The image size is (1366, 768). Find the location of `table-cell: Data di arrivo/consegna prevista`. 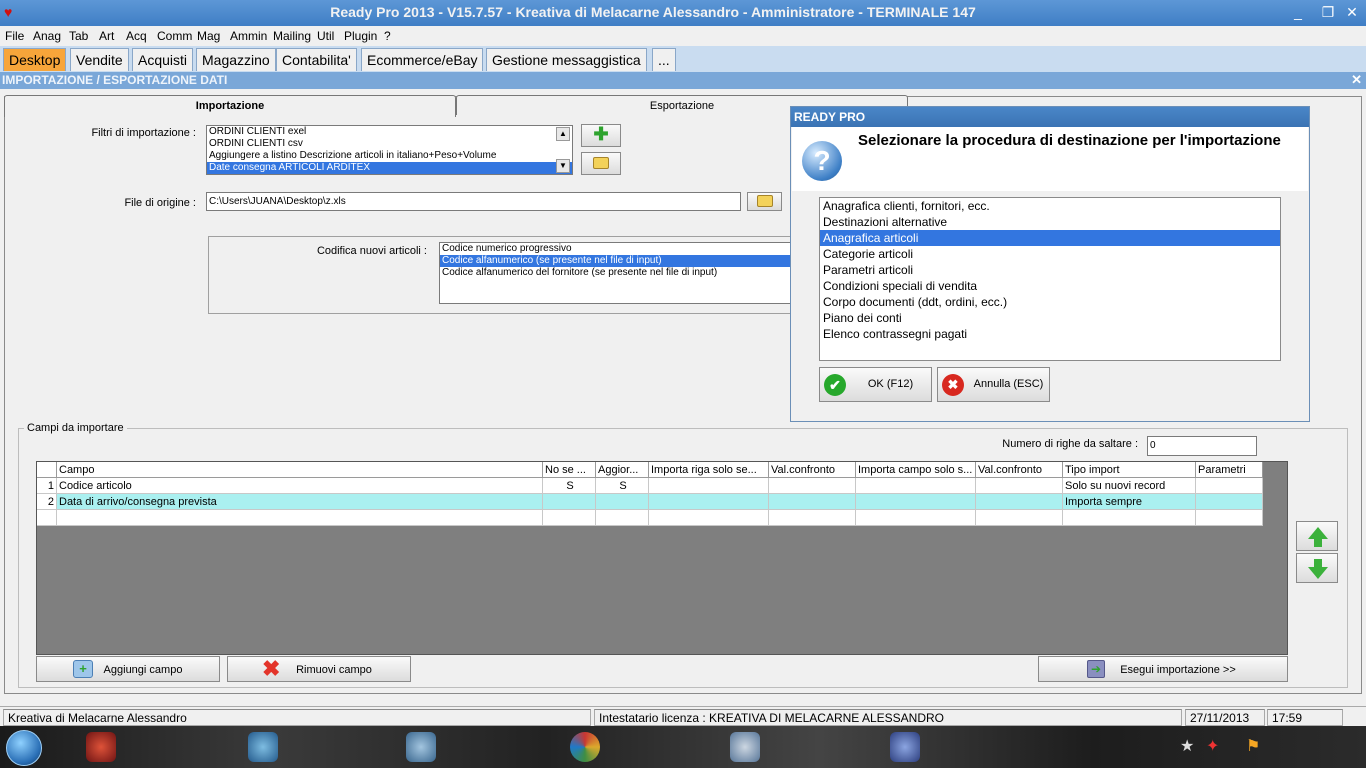

table-cell: Data di arrivo/consegna prevista is located at coordinates (300, 502).